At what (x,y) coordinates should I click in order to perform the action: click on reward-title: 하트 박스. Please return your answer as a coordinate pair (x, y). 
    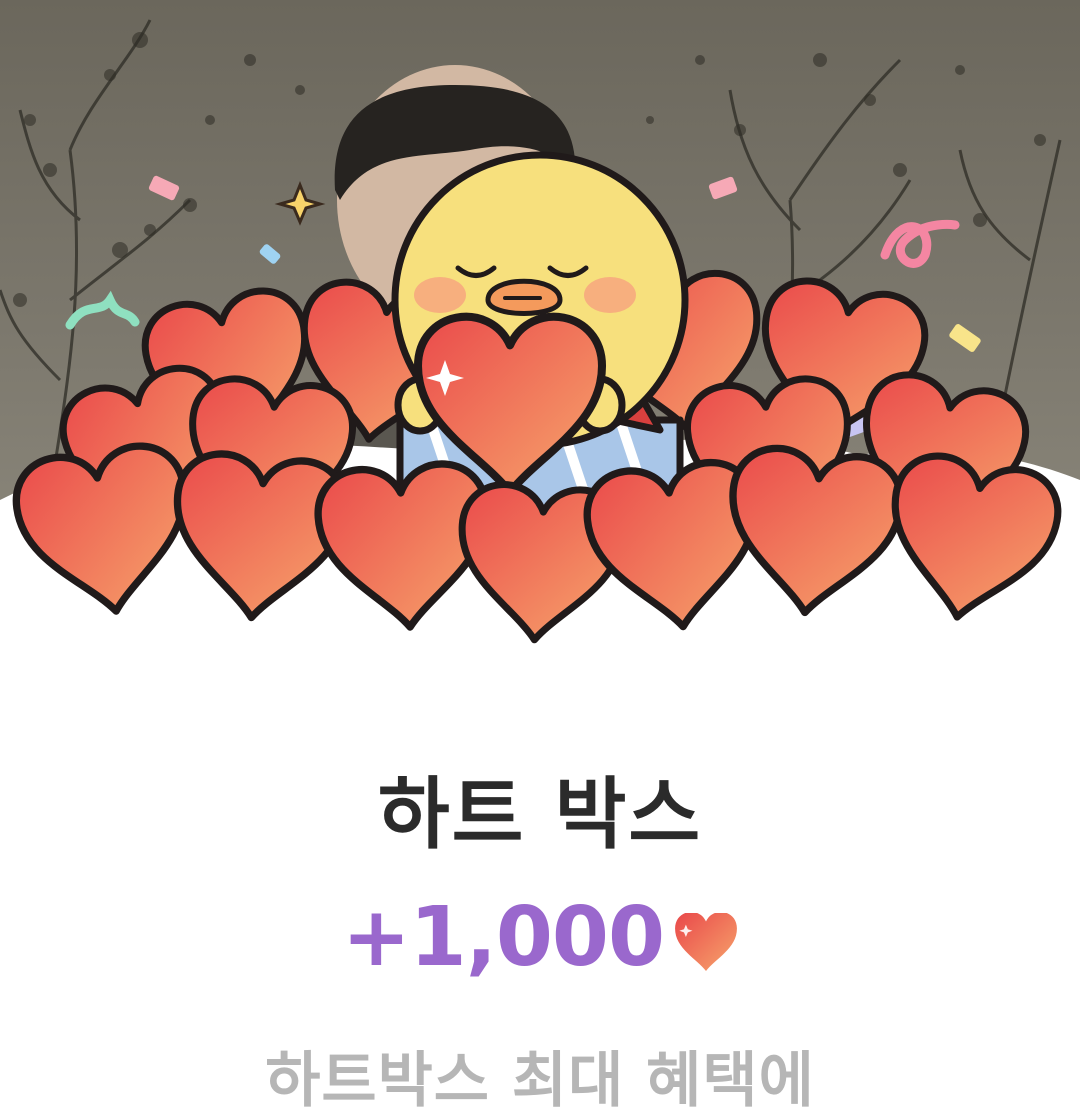
    Looking at the image, I should click on (540, 815).